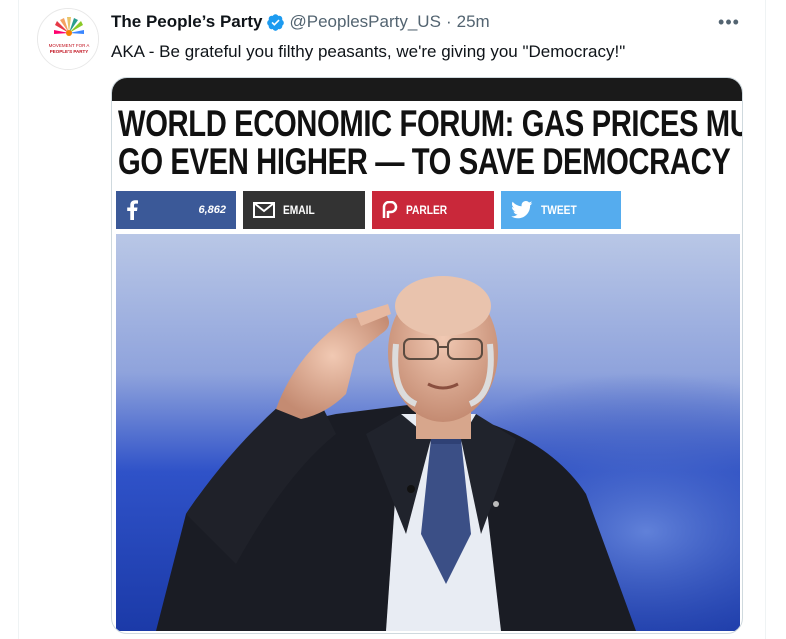 The height and width of the screenshot is (639, 786). Describe the element at coordinates (186, 22) in the screenshot. I see `display-name: The People’s Party` at that location.